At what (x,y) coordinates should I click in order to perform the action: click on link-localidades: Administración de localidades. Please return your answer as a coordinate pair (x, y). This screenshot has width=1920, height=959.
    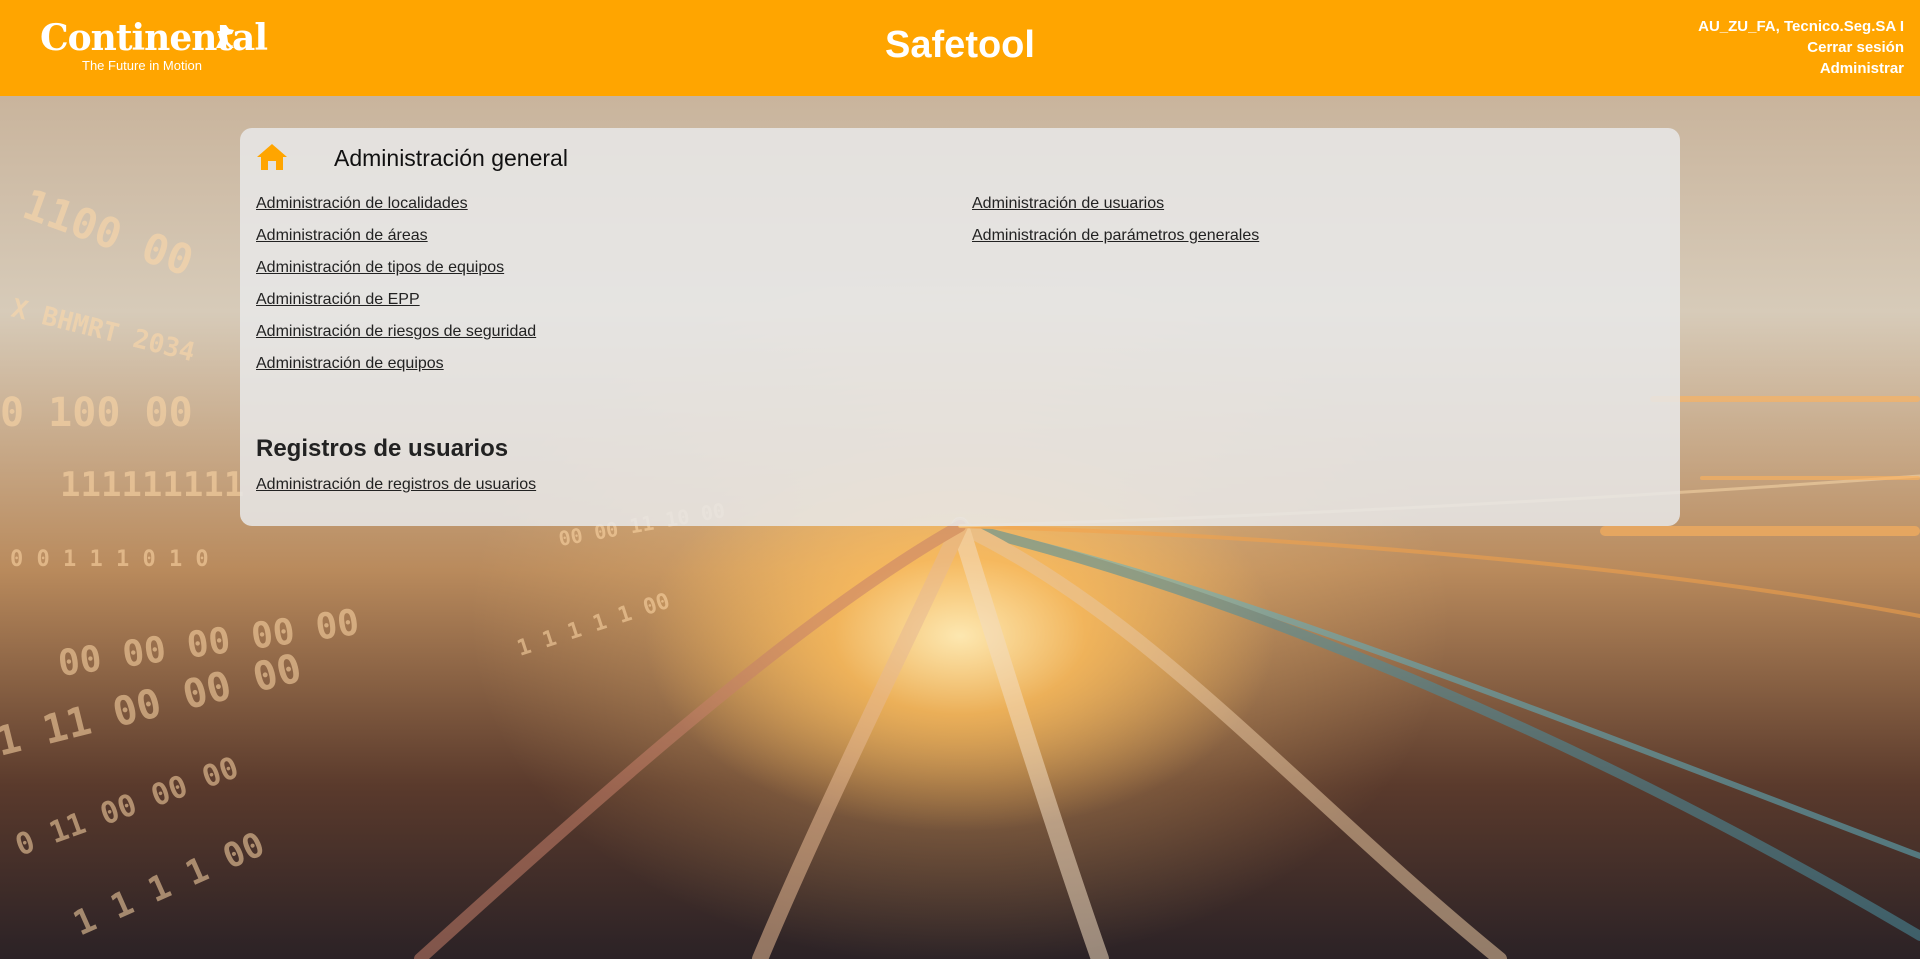
    Looking at the image, I should click on (396, 210).